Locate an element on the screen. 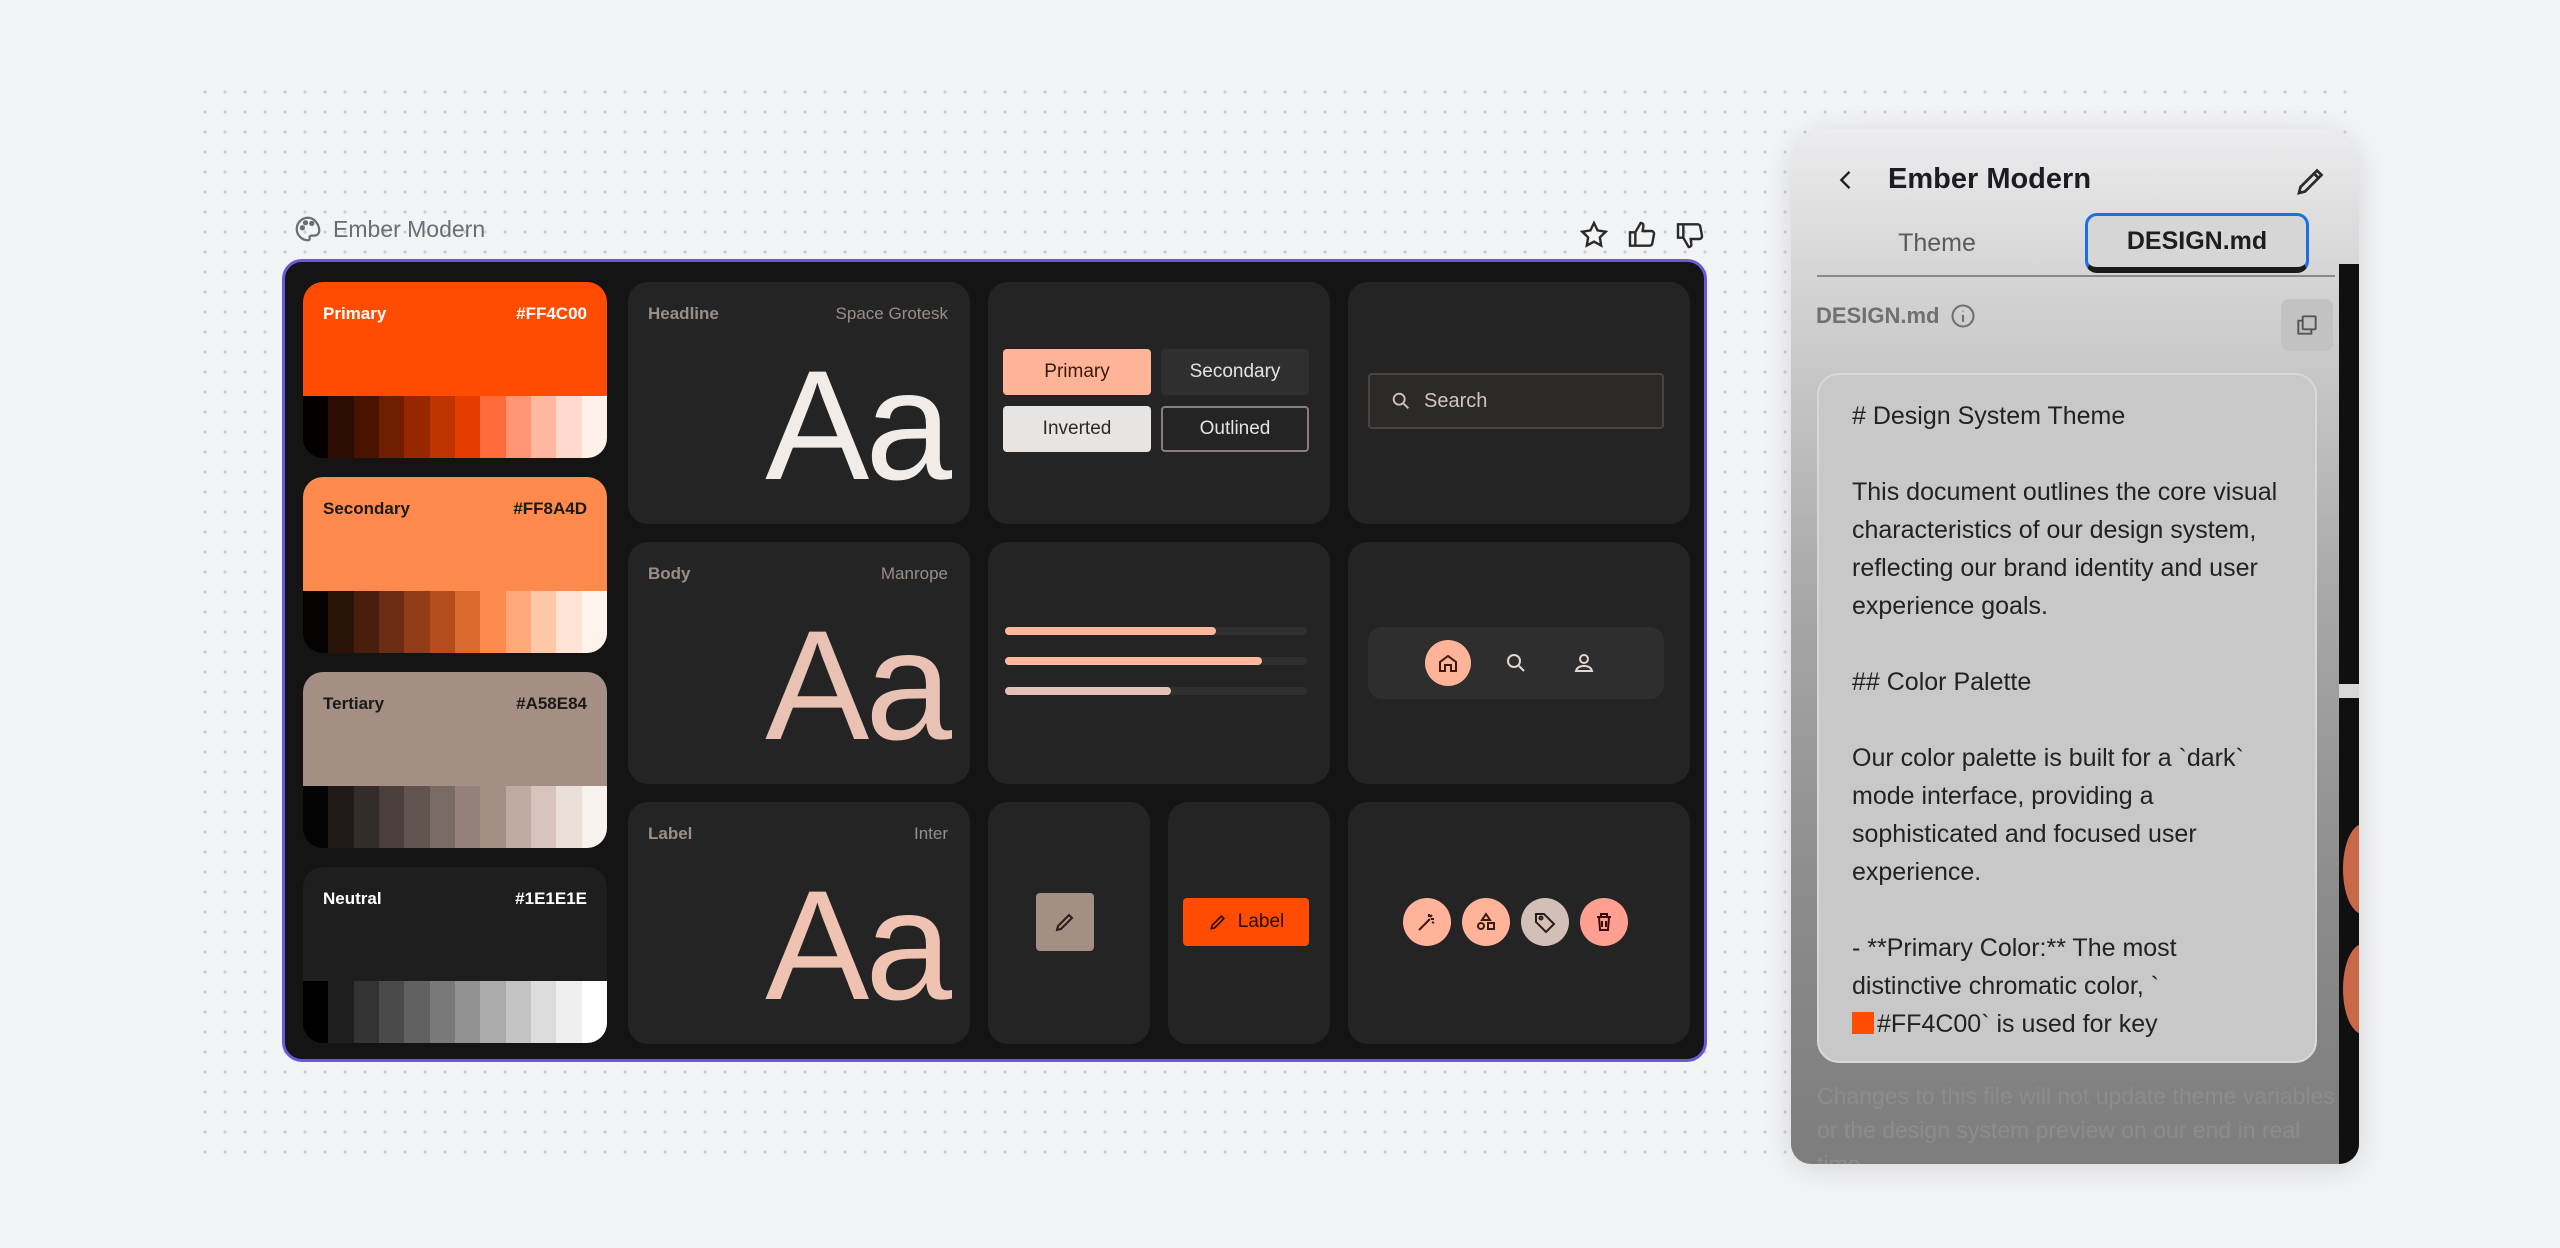 The height and width of the screenshot is (1248, 2560). buttons-card is located at coordinates (1159, 403).